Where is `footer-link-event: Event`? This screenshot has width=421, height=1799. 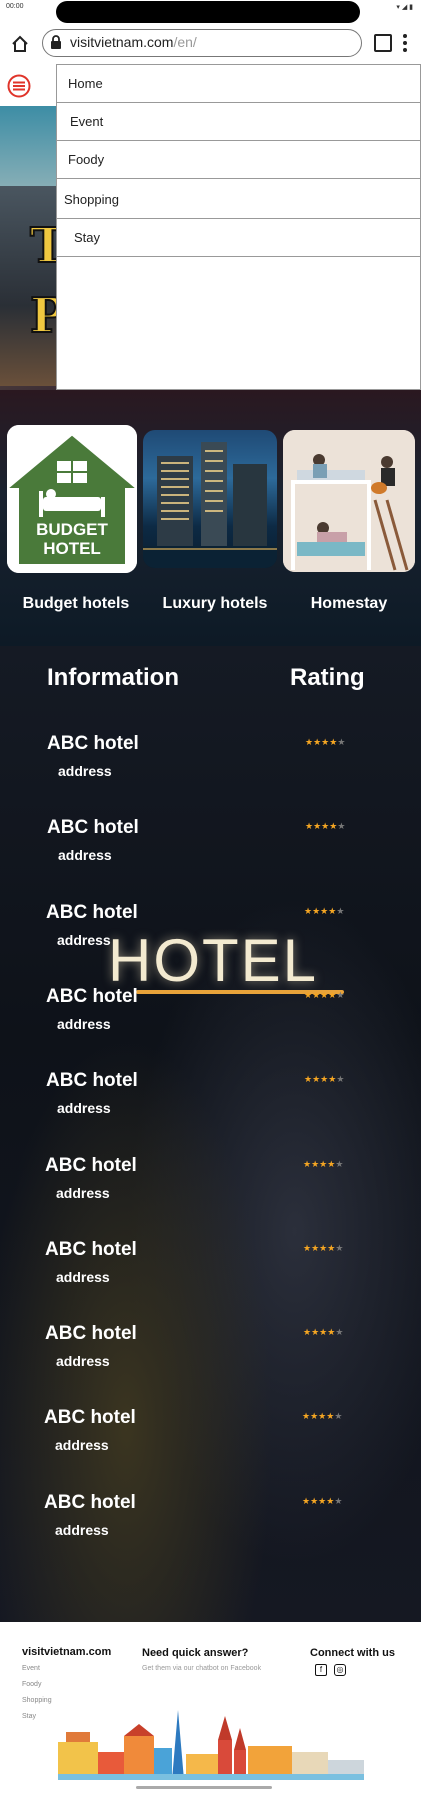
footer-link-event: Event is located at coordinates (31, 1668).